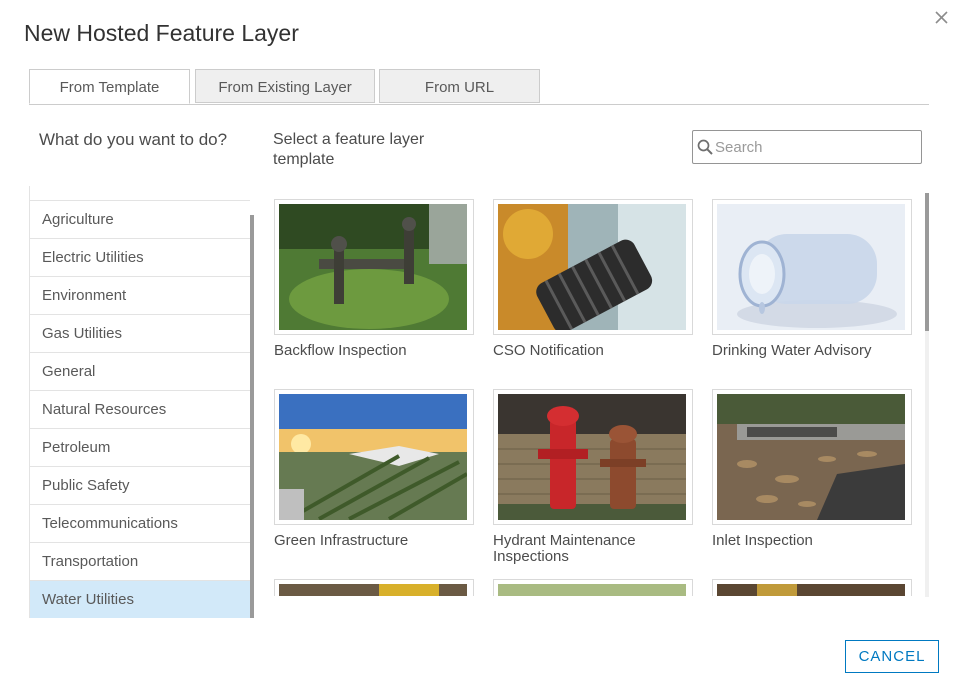 The height and width of the screenshot is (693, 957). Describe the element at coordinates (593, 457) in the screenshot. I see `hydrant-thumbnail` at that location.